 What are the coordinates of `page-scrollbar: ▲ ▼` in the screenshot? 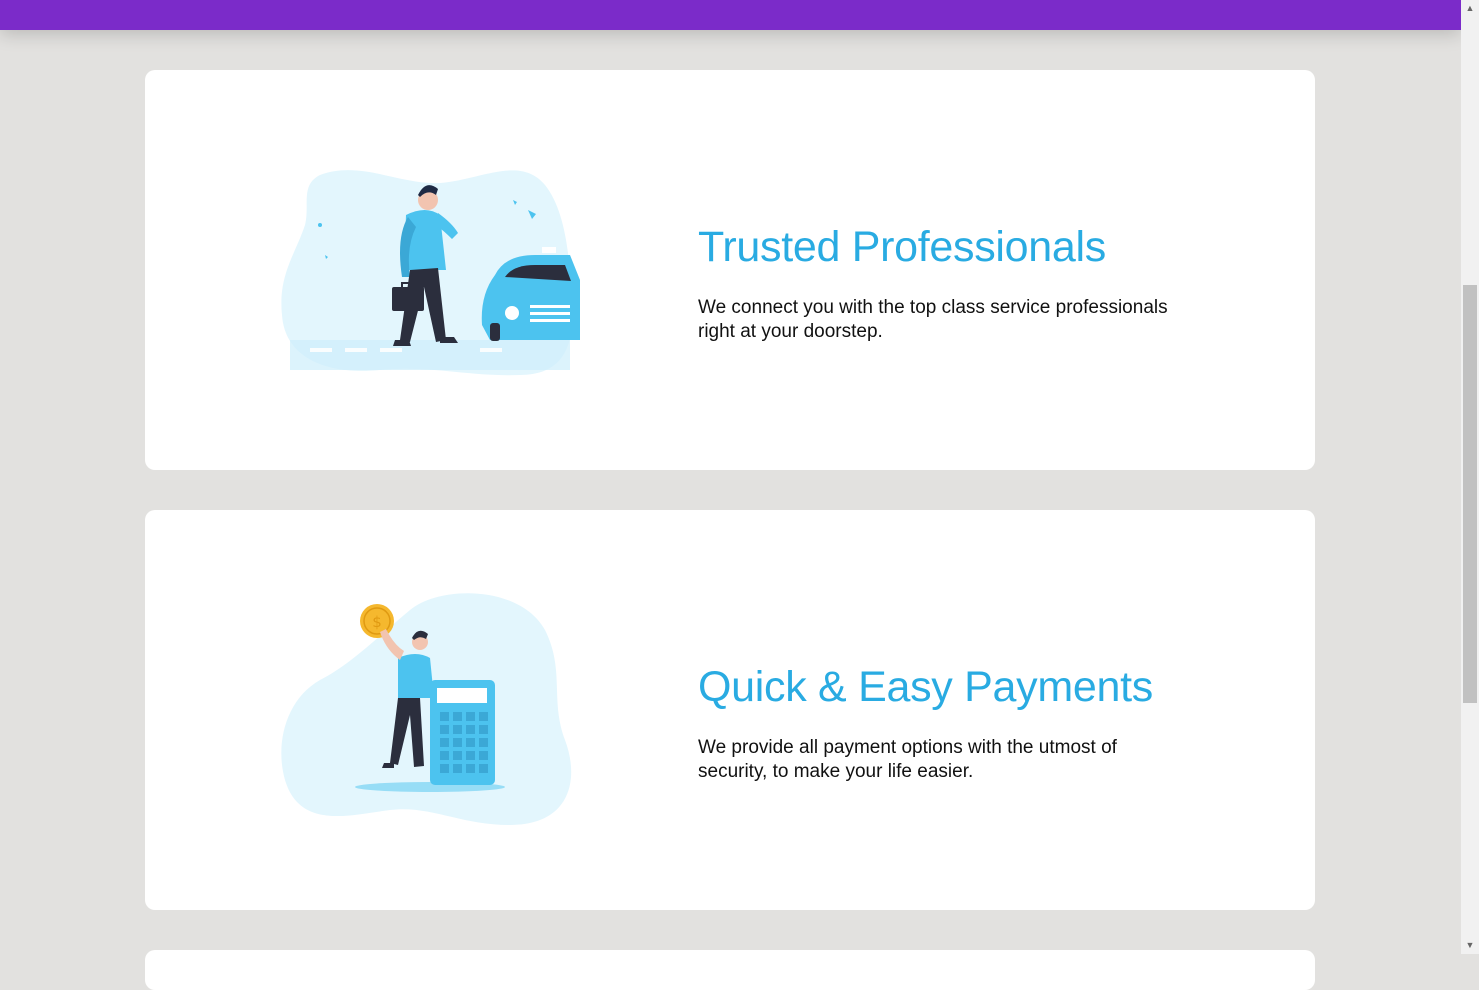 It's located at (1470, 477).